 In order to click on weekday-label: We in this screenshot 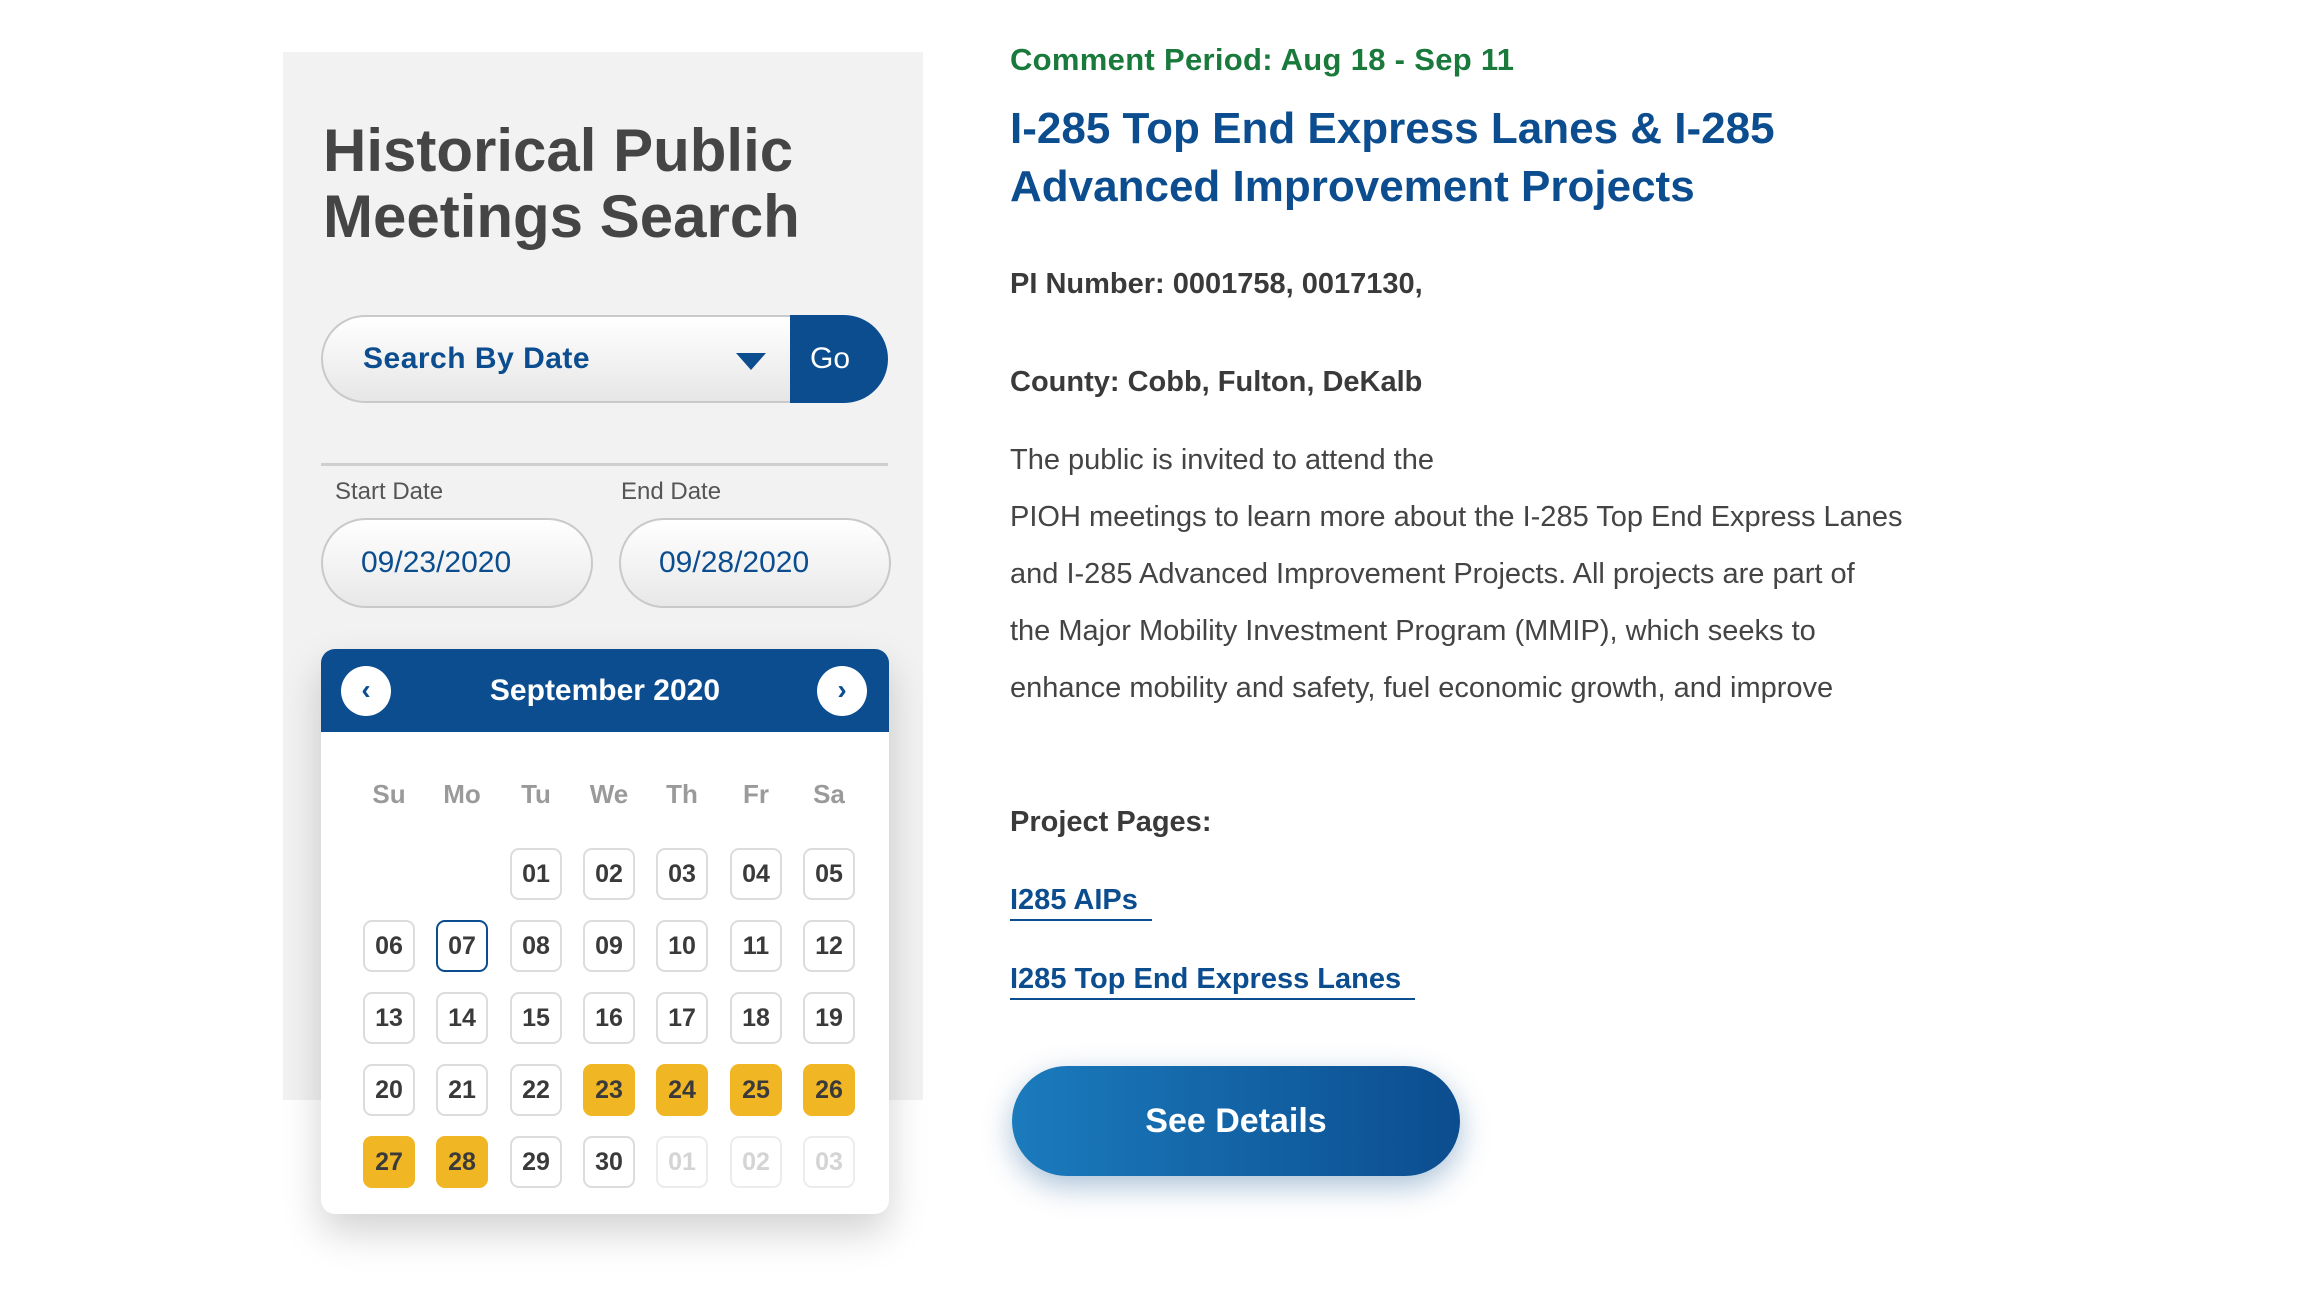, I will do `click(609, 794)`.